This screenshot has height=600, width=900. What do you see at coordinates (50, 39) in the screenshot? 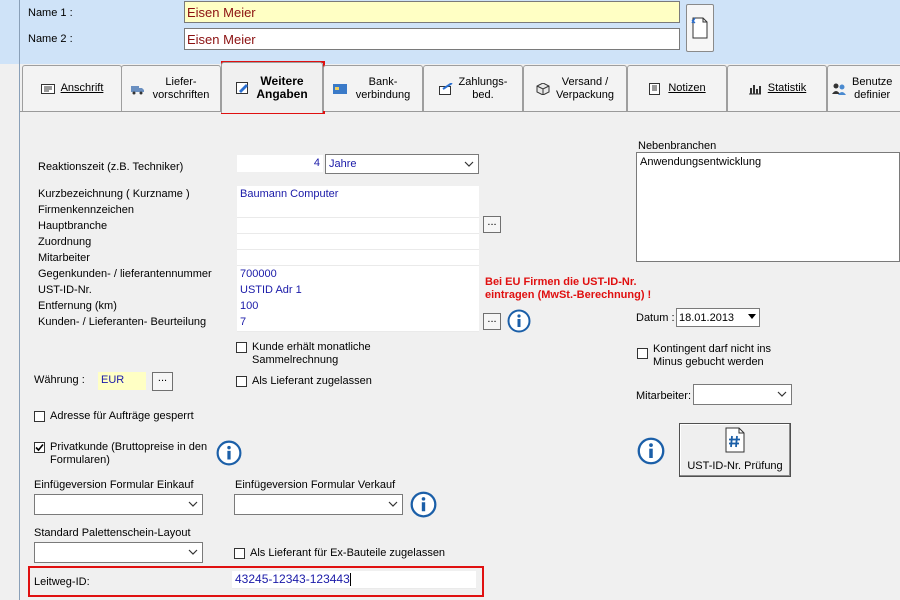
I see `name2-label: Name 2 :` at bounding box center [50, 39].